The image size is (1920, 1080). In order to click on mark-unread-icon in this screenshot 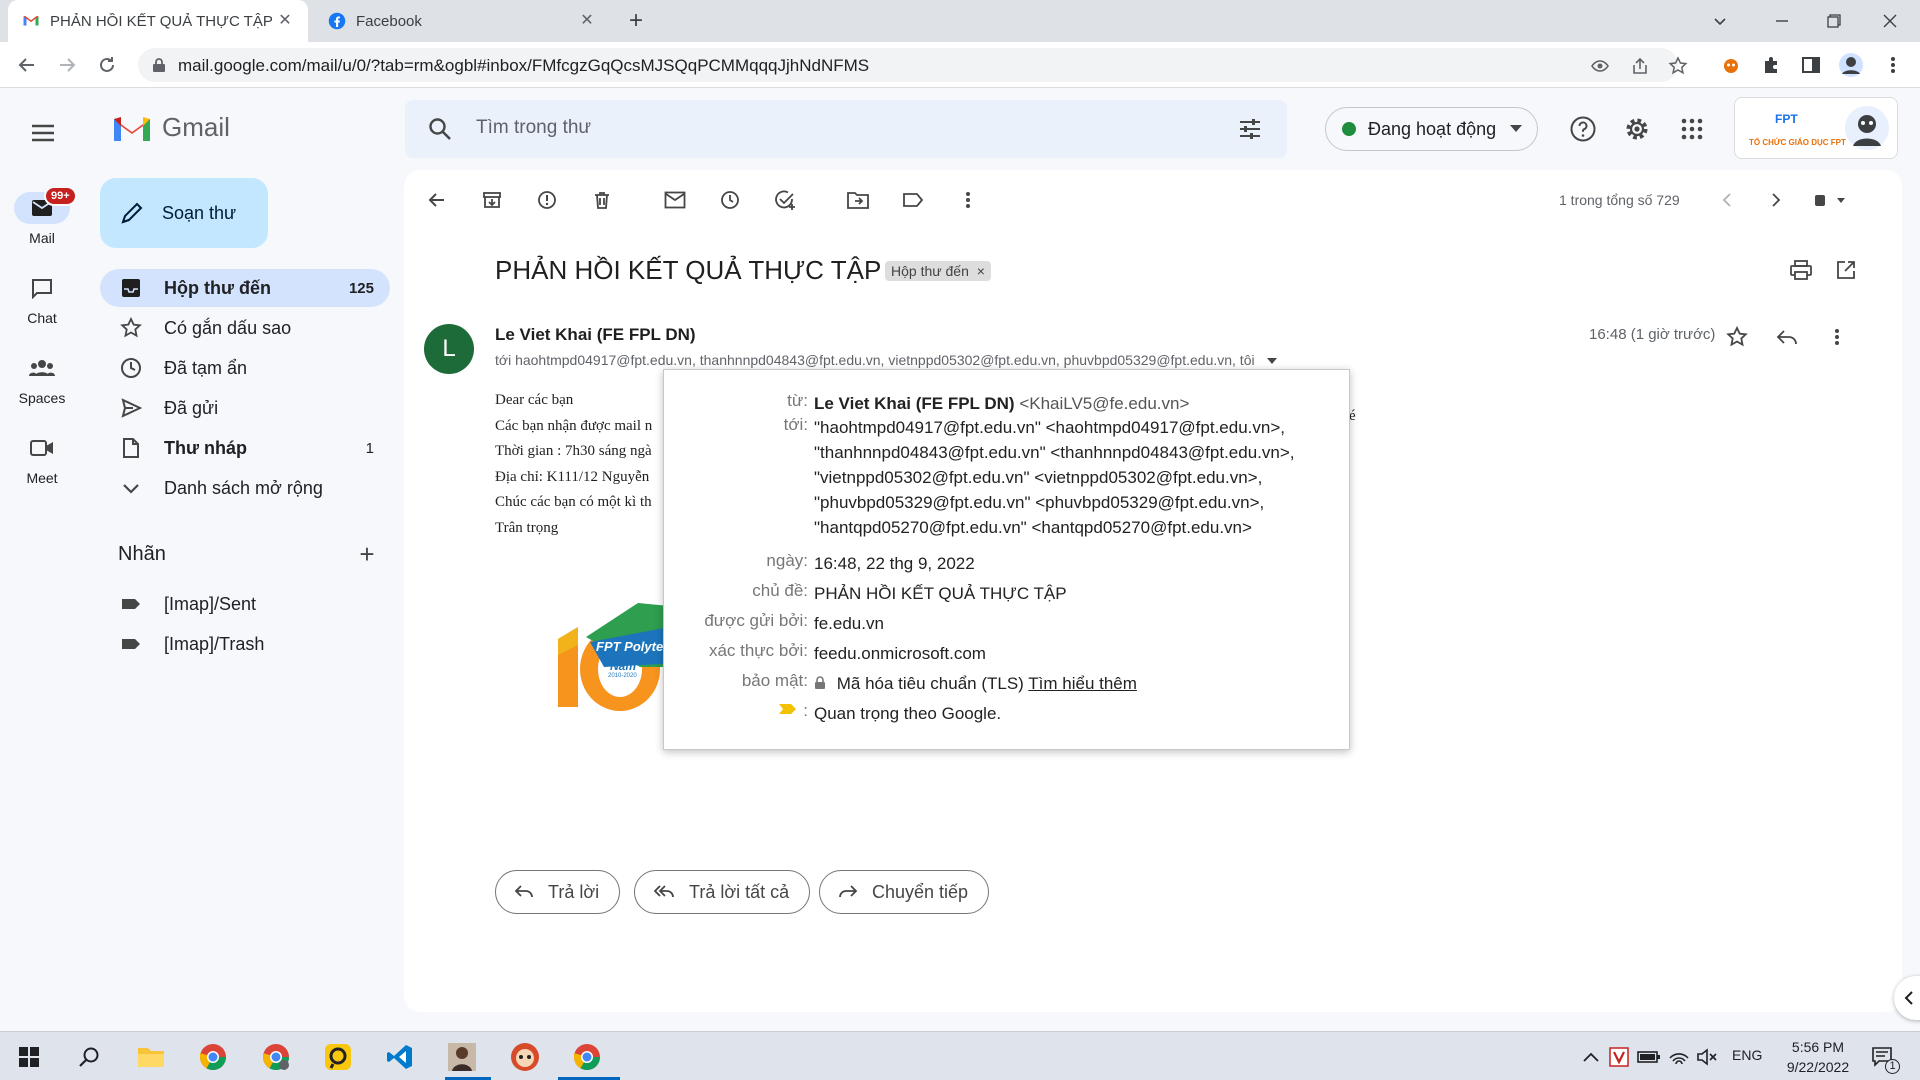, I will do `click(675, 200)`.